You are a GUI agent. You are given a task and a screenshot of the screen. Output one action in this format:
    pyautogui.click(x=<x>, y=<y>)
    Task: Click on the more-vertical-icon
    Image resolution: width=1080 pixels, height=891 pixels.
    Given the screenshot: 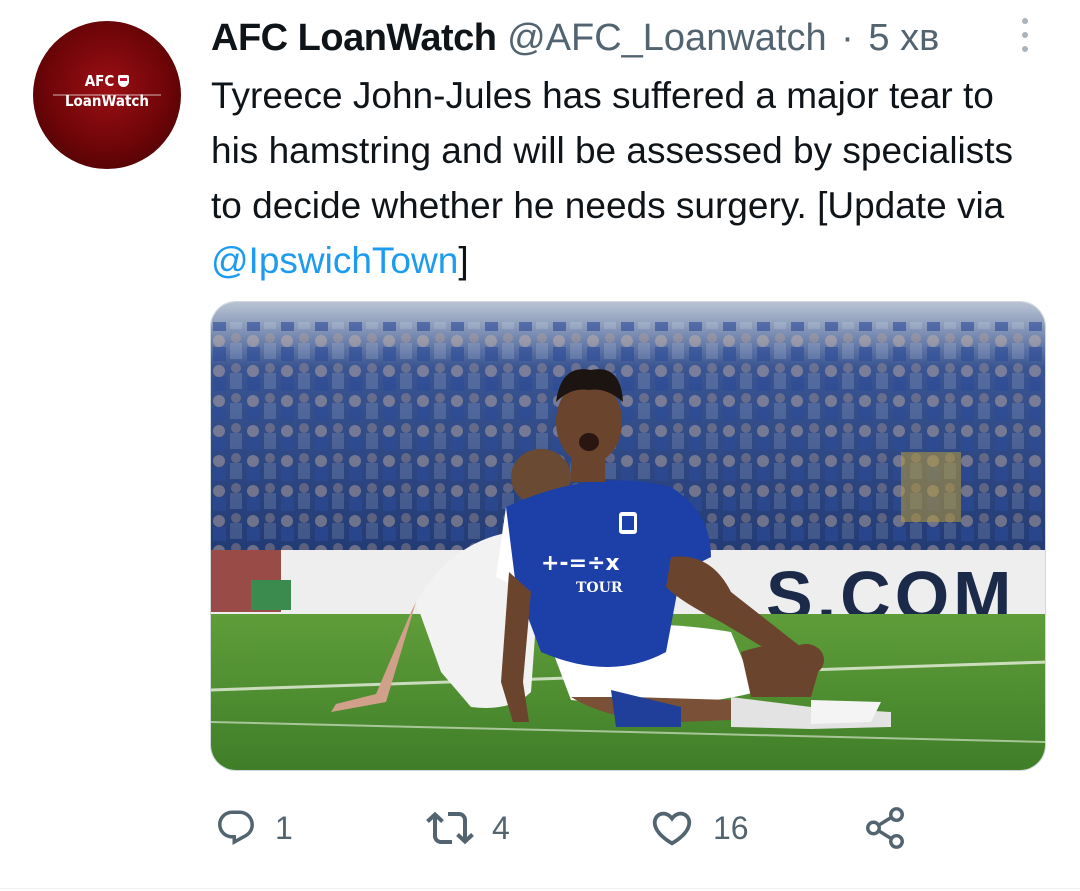 What is the action you would take?
    pyautogui.click(x=1025, y=36)
    